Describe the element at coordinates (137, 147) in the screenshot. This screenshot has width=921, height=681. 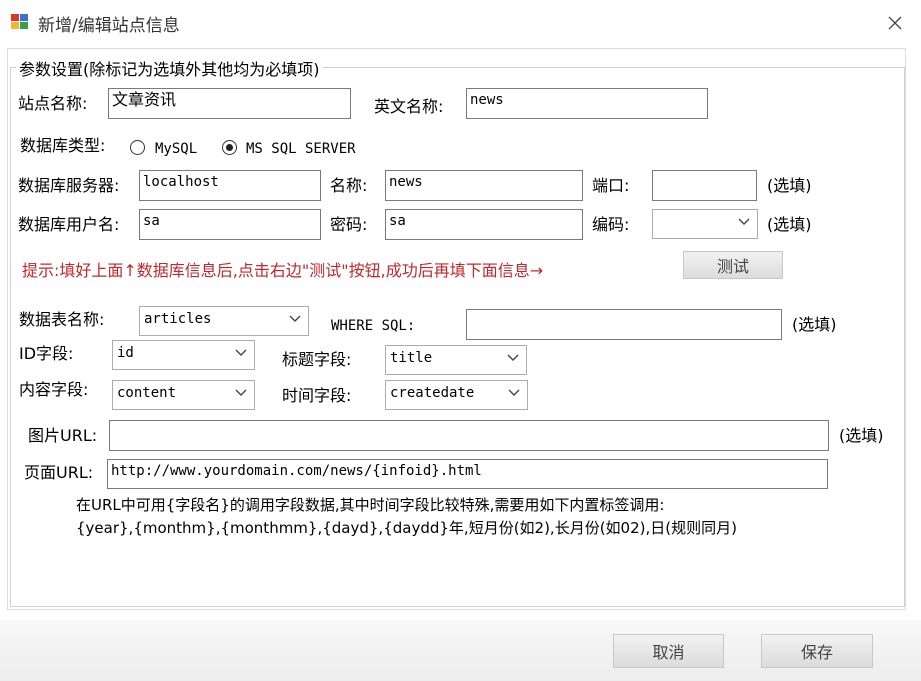
I see `radio-mysql` at that location.